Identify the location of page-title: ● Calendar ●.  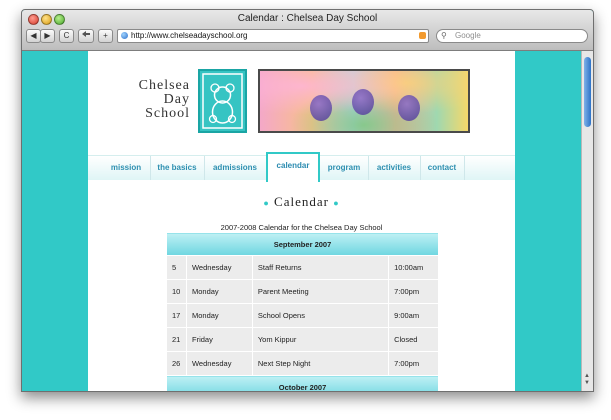
(301, 202).